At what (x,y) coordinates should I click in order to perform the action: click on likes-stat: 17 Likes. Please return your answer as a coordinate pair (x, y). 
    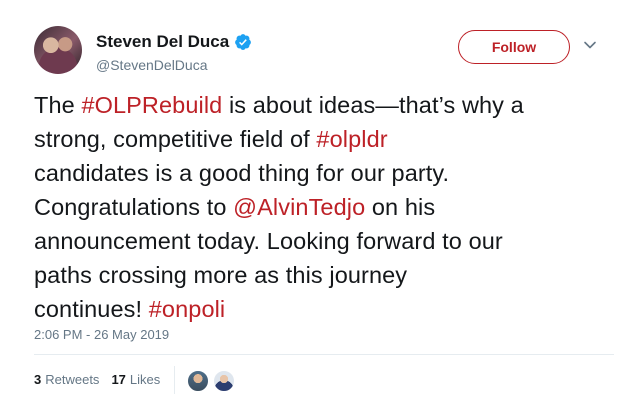
    Looking at the image, I should click on (135, 379).